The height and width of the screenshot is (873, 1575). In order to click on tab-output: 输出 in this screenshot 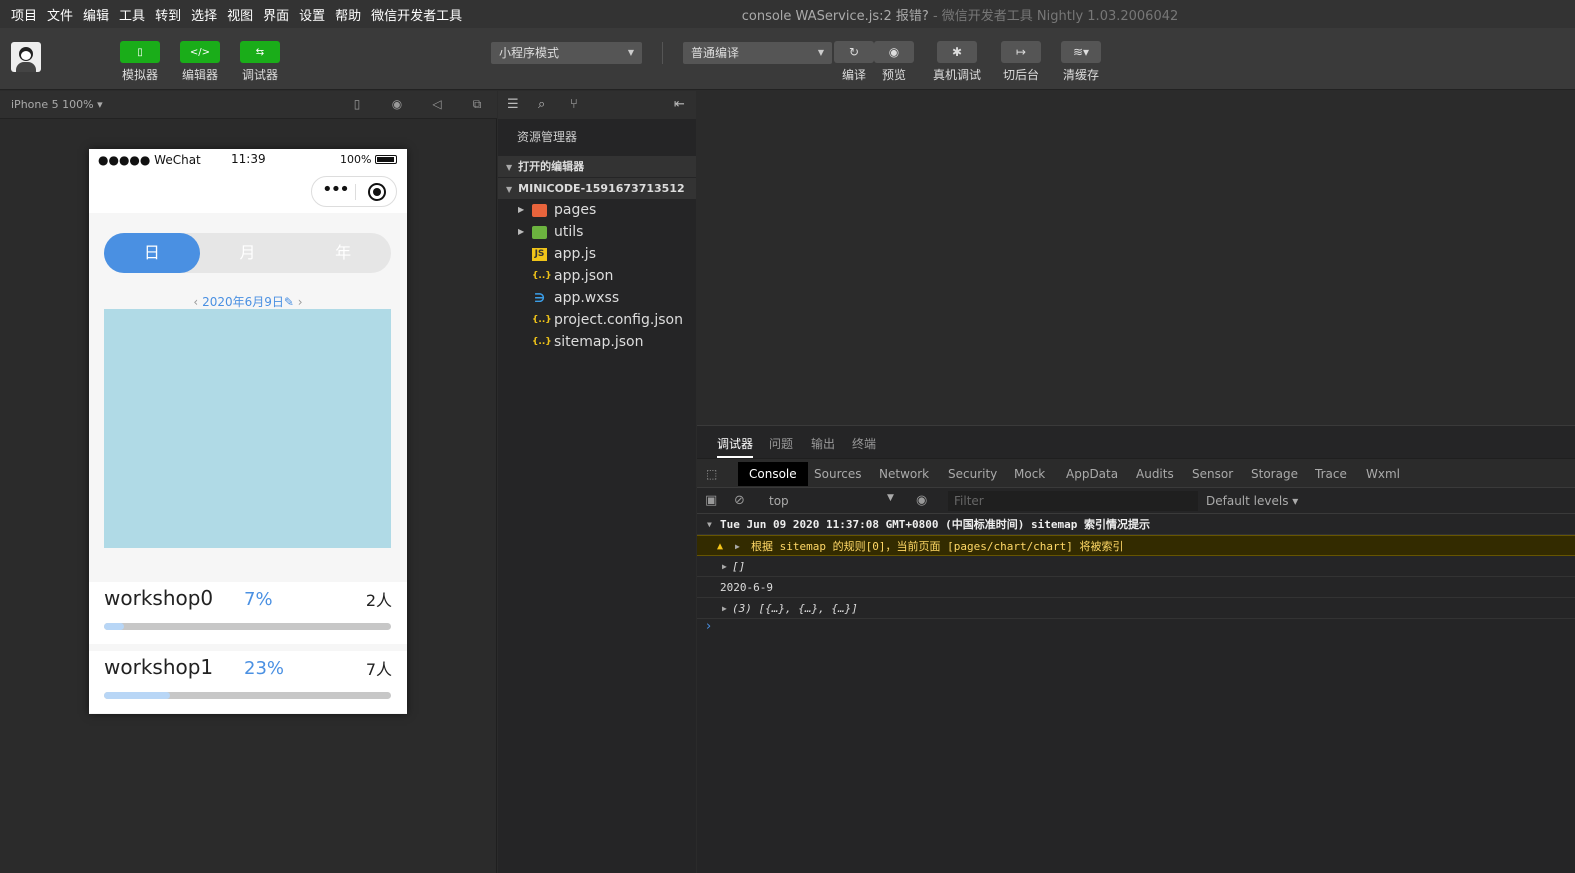, I will do `click(823, 443)`.